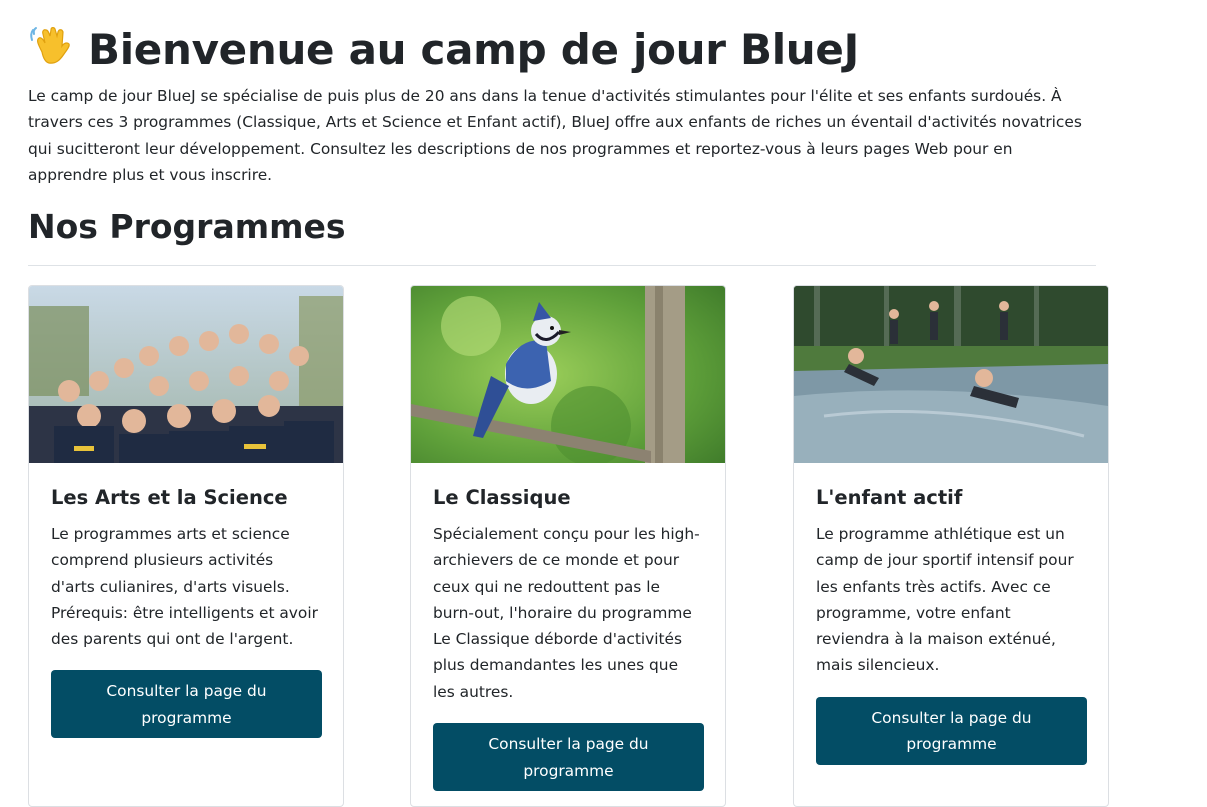 The width and height of the screenshot is (1207, 807). Describe the element at coordinates (951, 374) in the screenshot. I see `water-slide-image` at that location.